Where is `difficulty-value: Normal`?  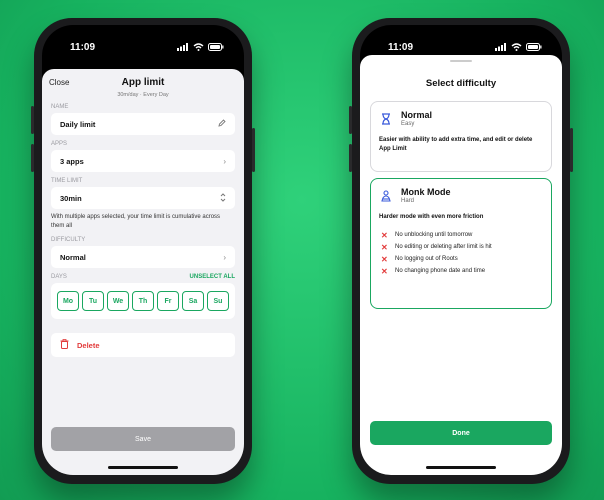
difficulty-value: Normal is located at coordinates (73, 257).